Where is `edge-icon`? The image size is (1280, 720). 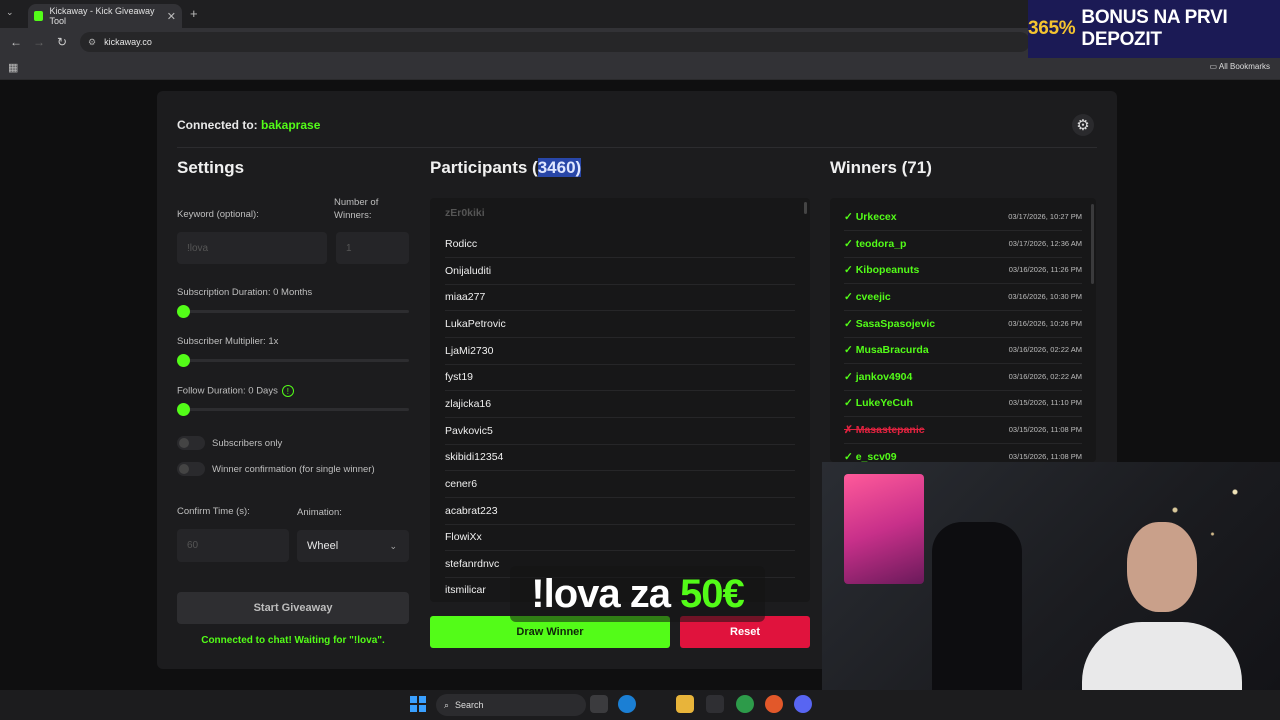
edge-icon is located at coordinates (627, 704).